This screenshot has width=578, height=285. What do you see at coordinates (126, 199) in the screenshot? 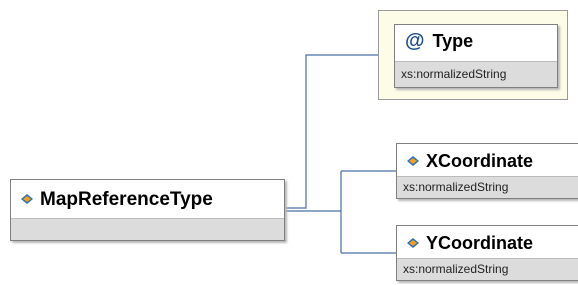
I see `root-element-name: MapReferenceType` at bounding box center [126, 199].